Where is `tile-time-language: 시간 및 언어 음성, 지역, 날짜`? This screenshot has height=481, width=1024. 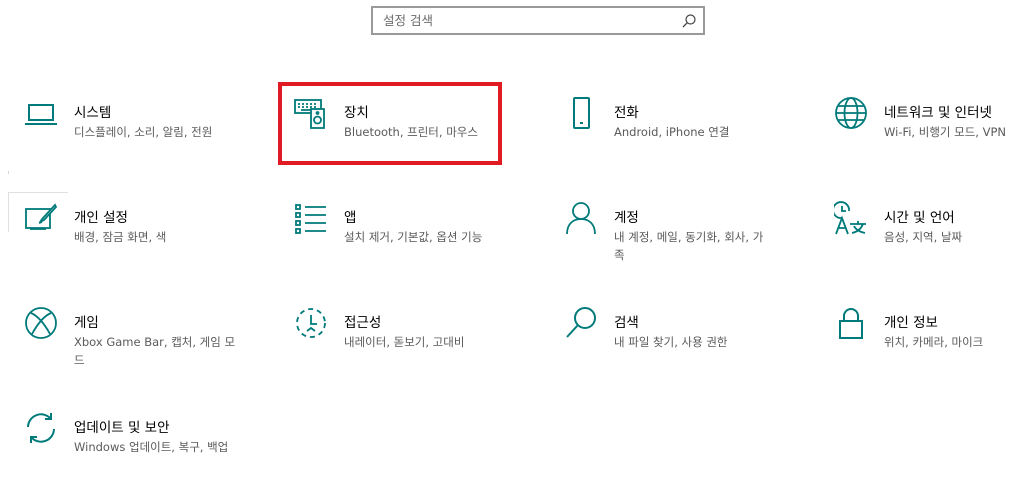 tile-time-language: 시간 및 언어 음성, 지역, 날짜 is located at coordinates (920, 229).